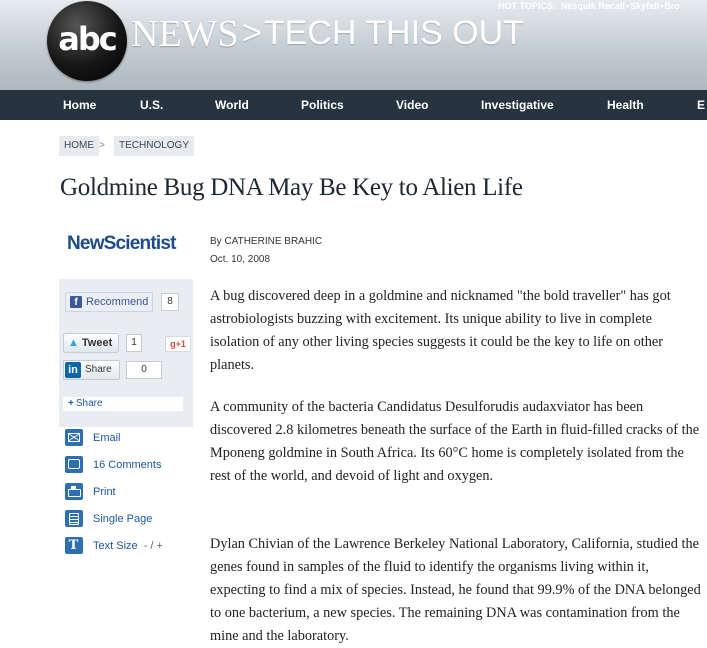 This screenshot has height=648, width=707. I want to click on breadcrumb-technology: TECHNOLOGY, so click(154, 146).